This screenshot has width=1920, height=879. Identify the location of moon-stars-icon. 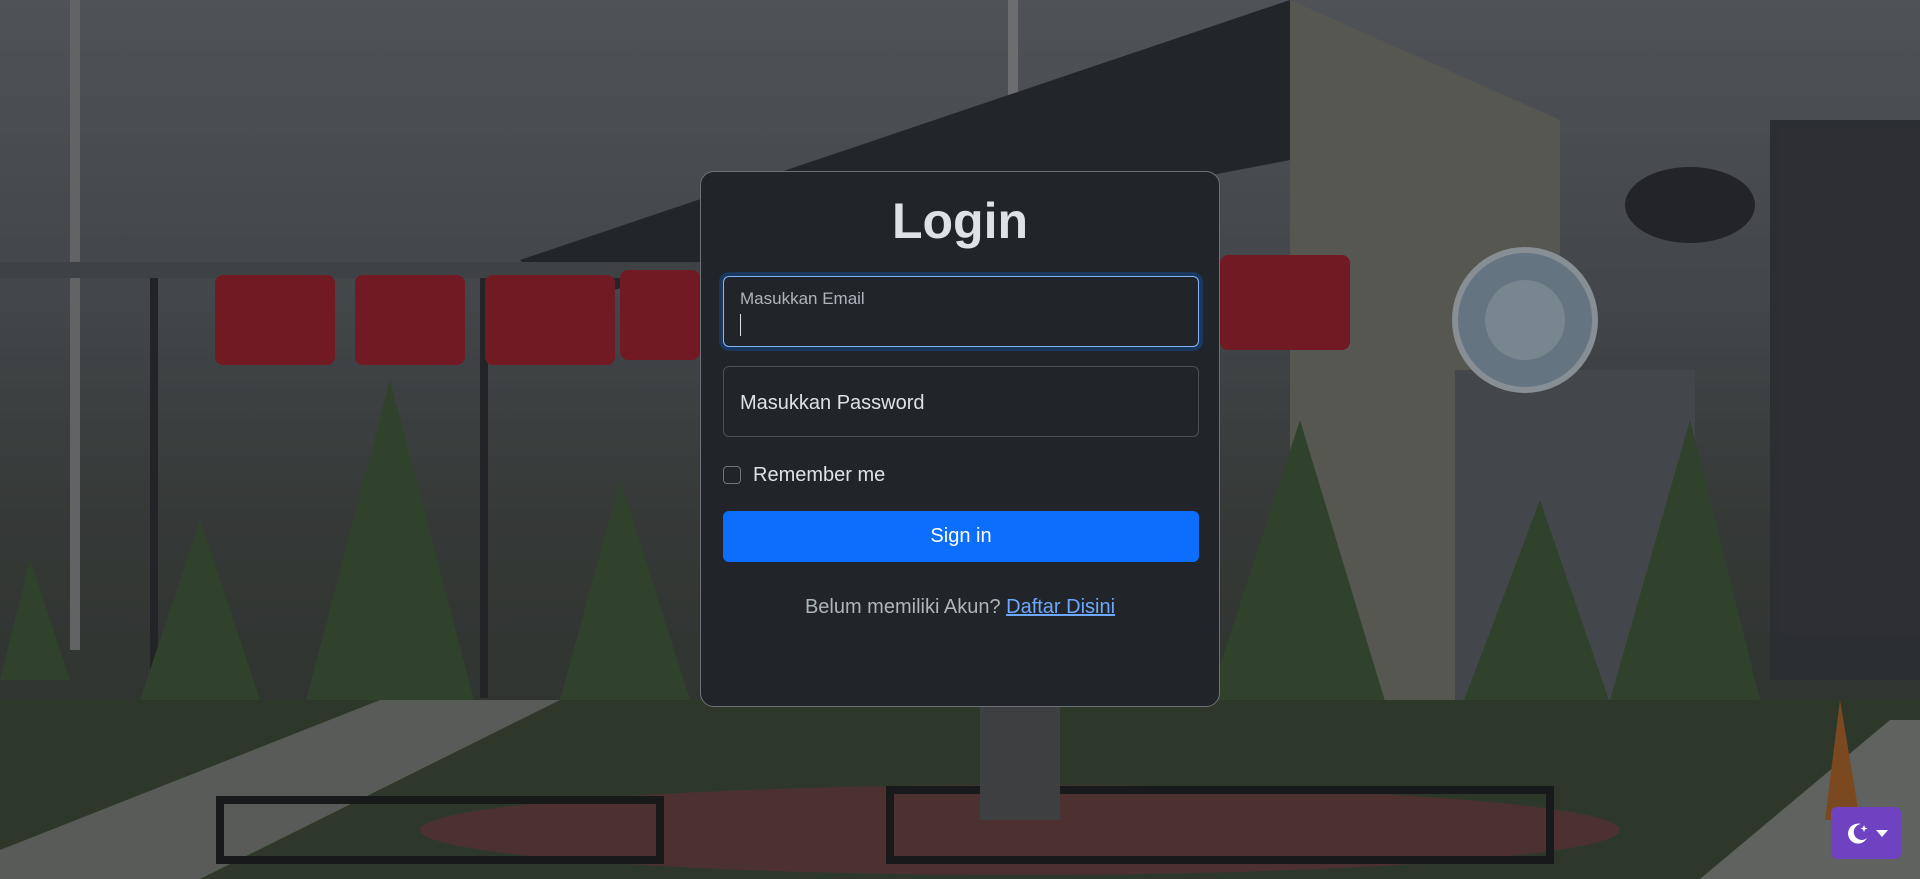
(1858, 833).